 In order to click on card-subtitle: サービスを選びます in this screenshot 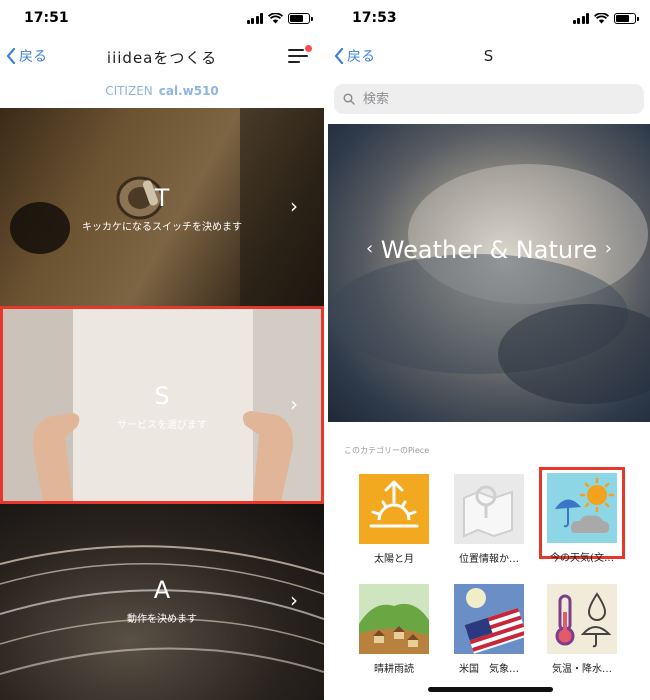, I will do `click(162, 425)`.